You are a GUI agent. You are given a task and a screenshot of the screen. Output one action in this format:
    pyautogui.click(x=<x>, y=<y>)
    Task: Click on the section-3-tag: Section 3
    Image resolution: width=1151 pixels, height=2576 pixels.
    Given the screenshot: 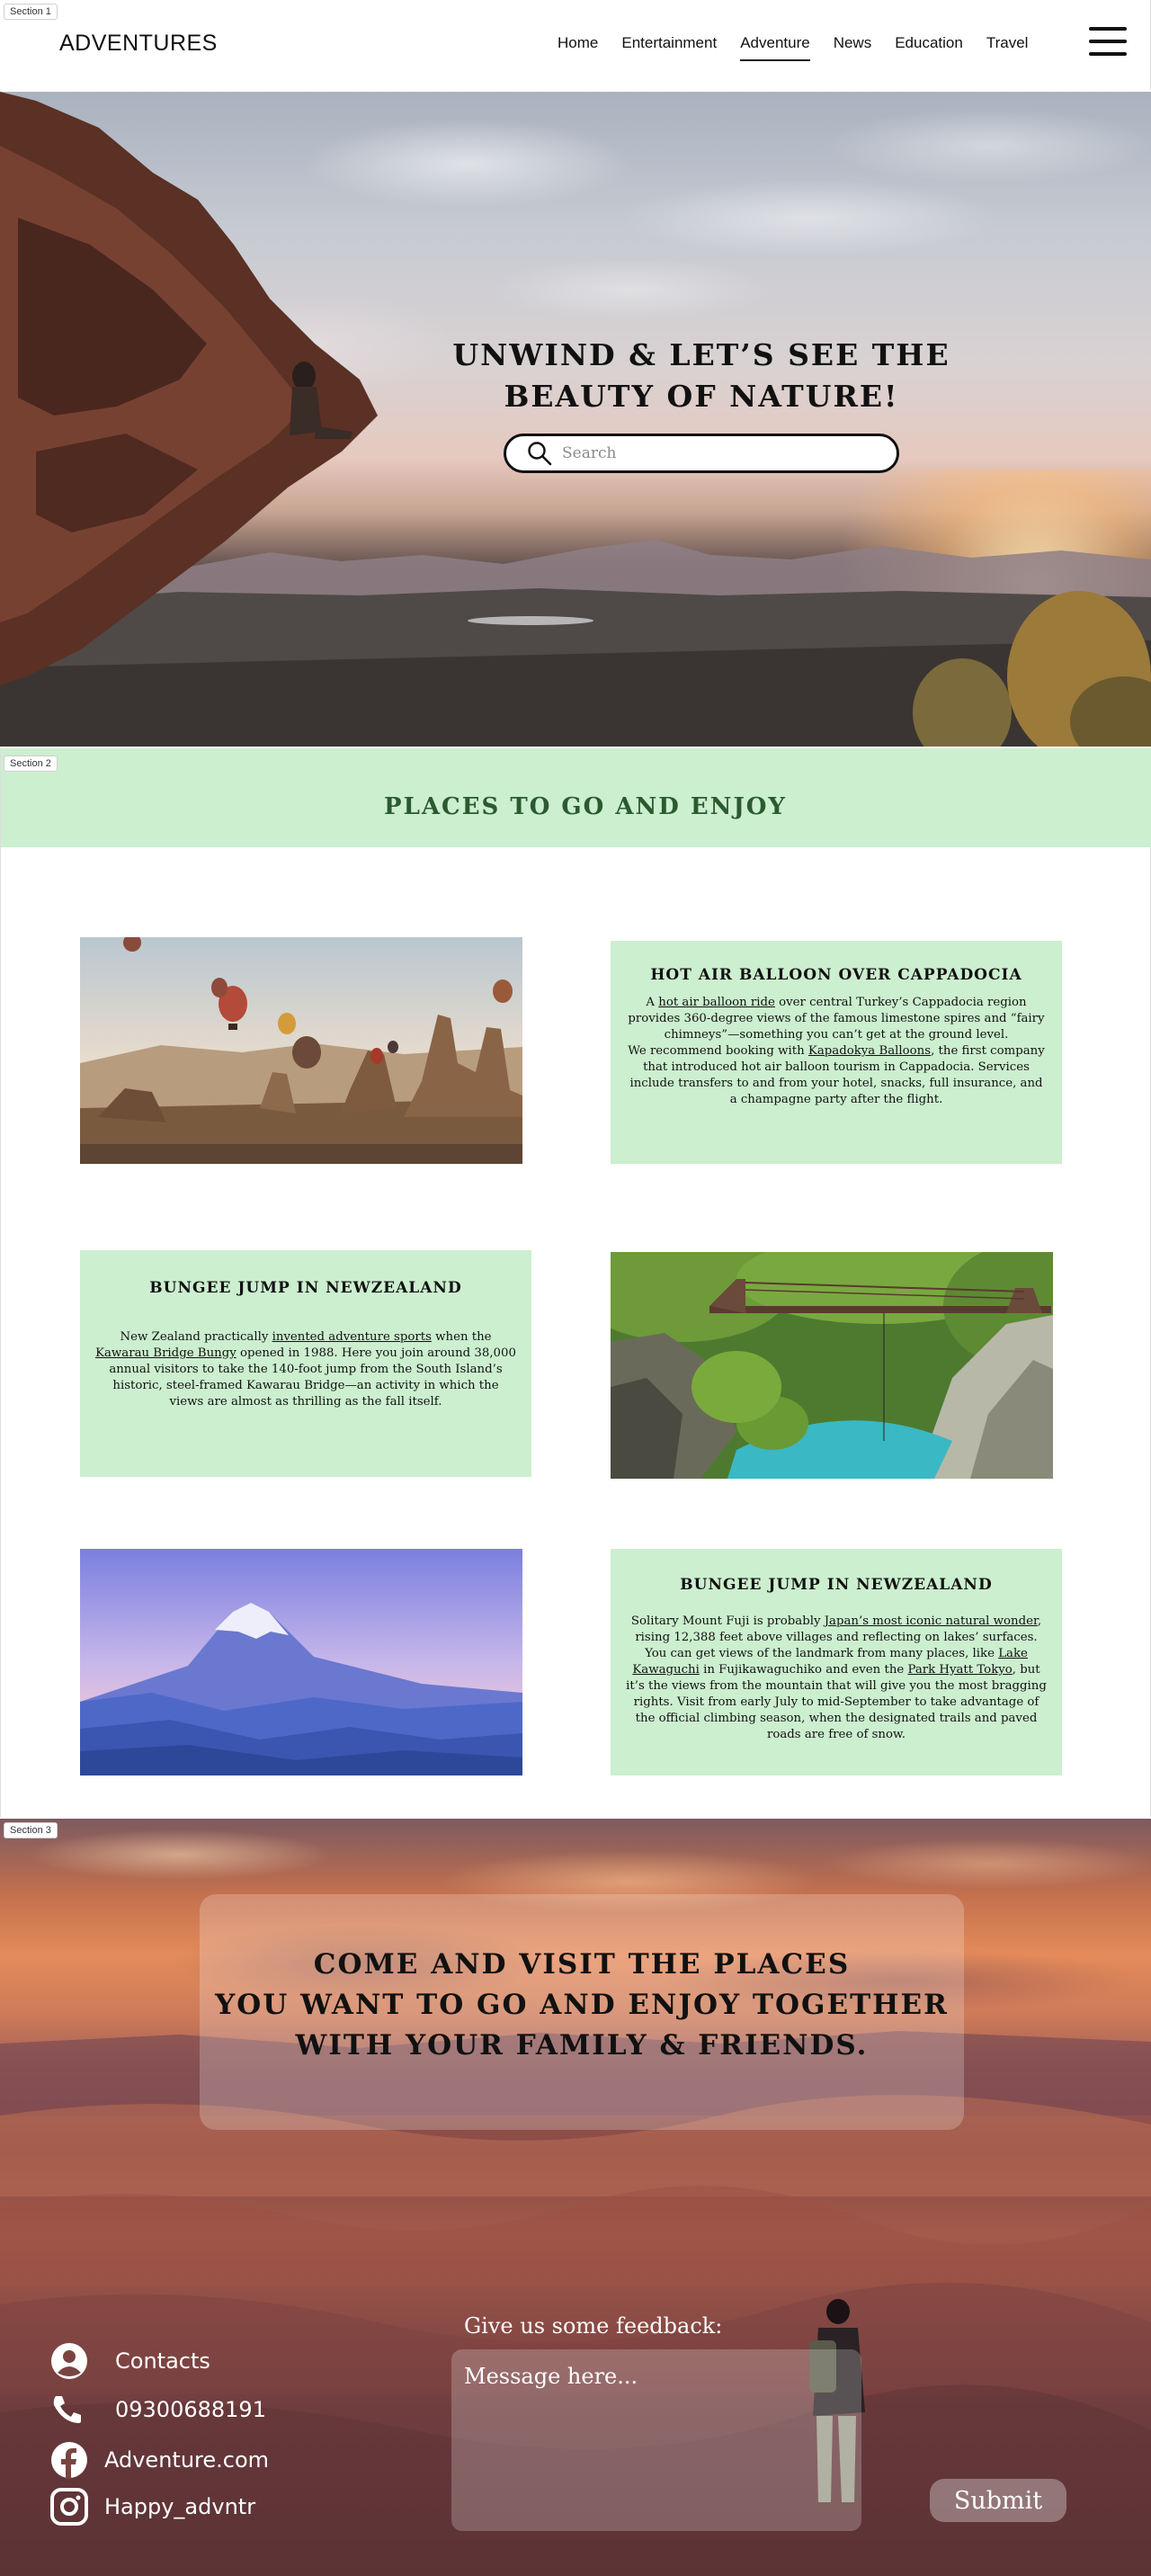 What is the action you would take?
    pyautogui.click(x=31, y=1830)
    